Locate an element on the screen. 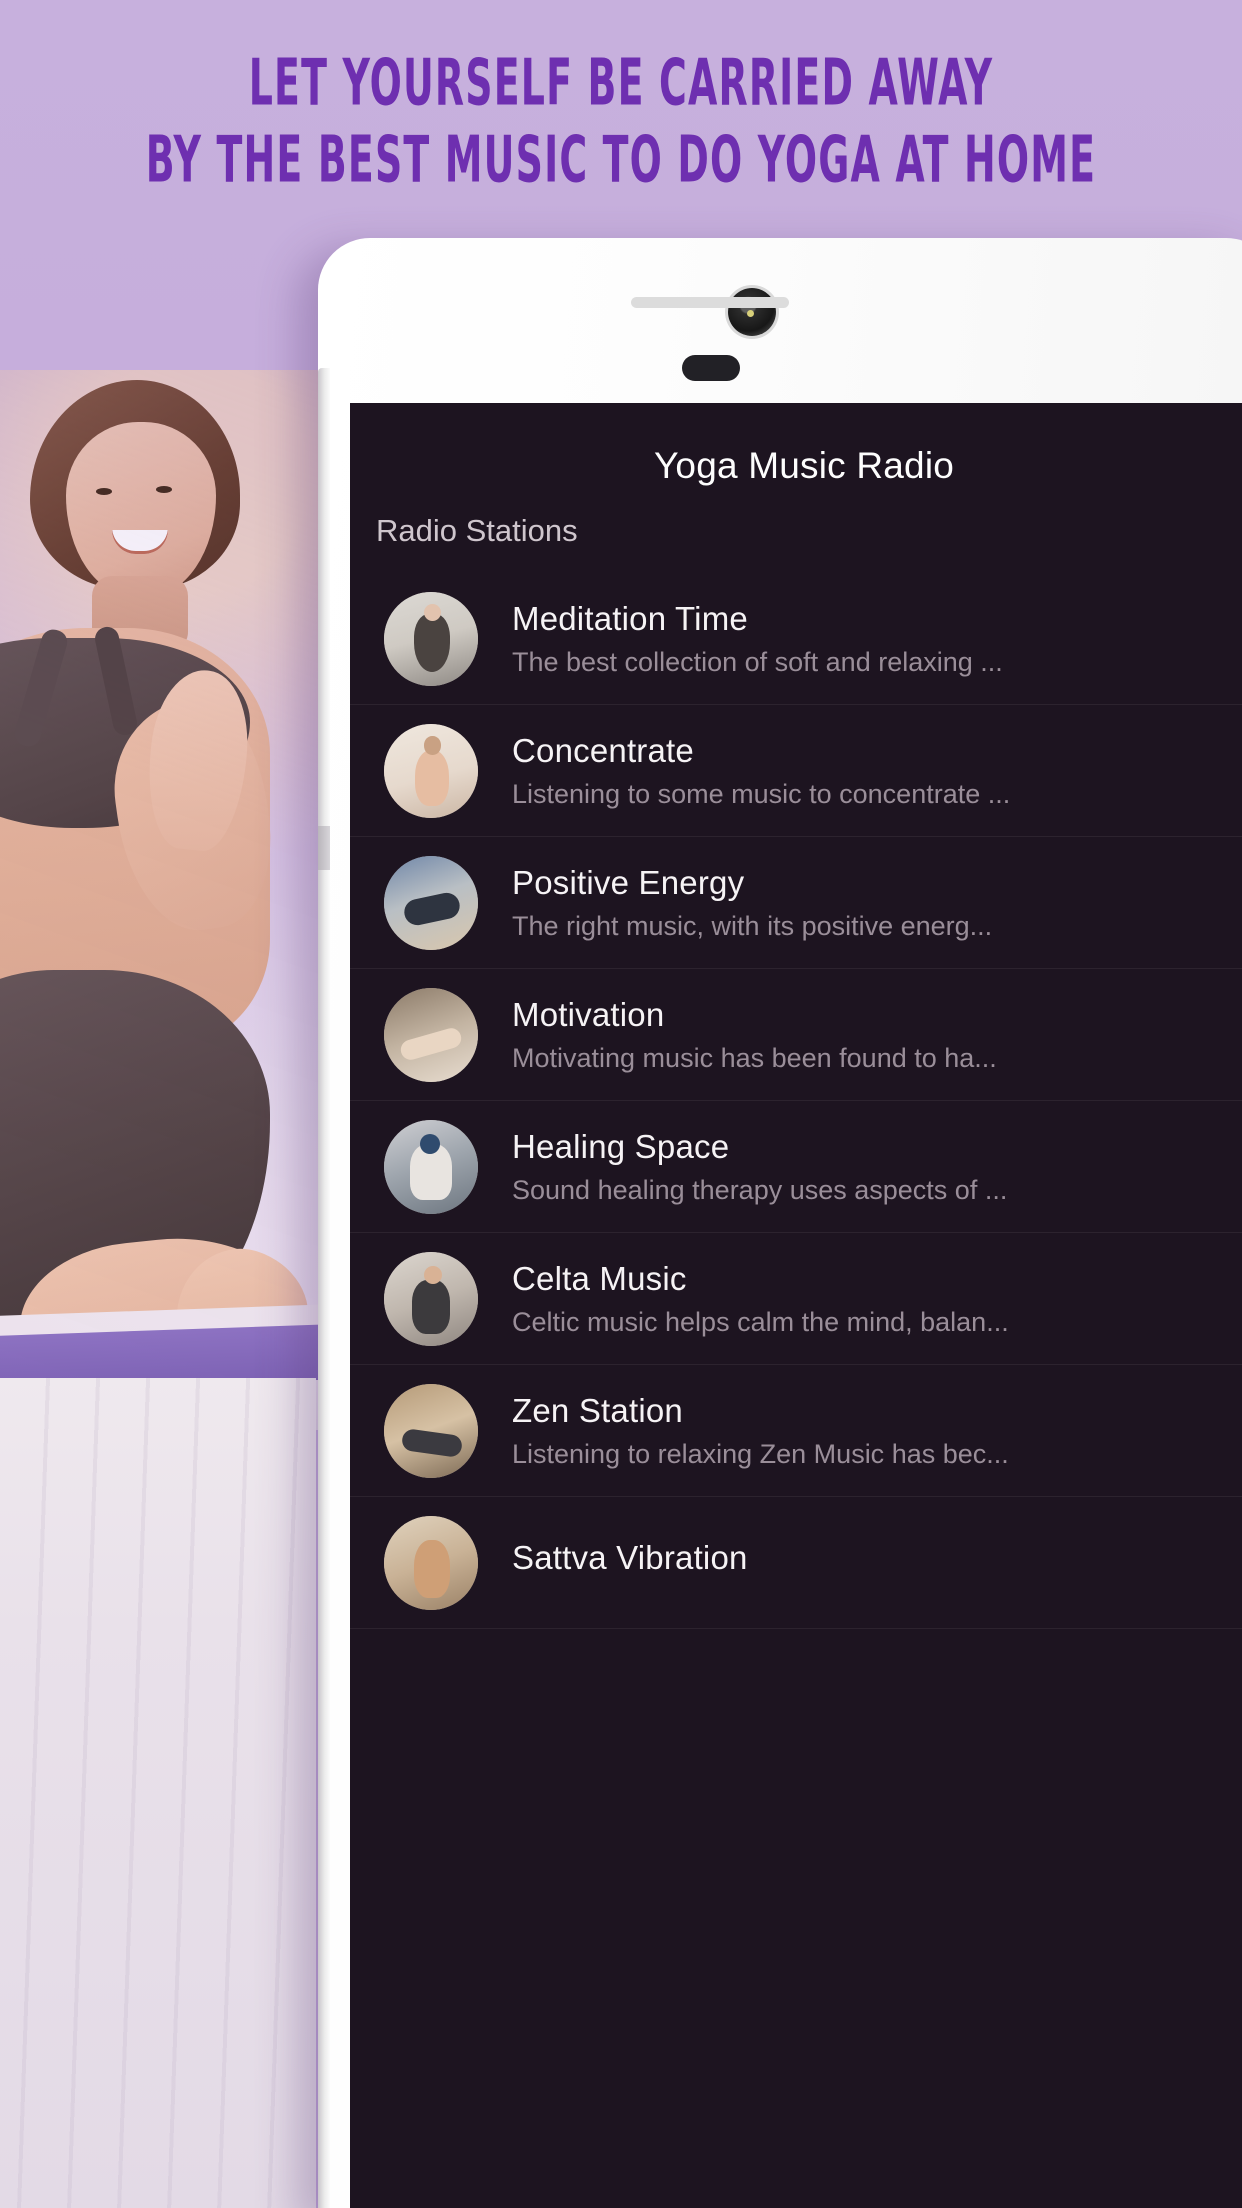  list-item: Sattva Vibration is located at coordinates (796, 1563).